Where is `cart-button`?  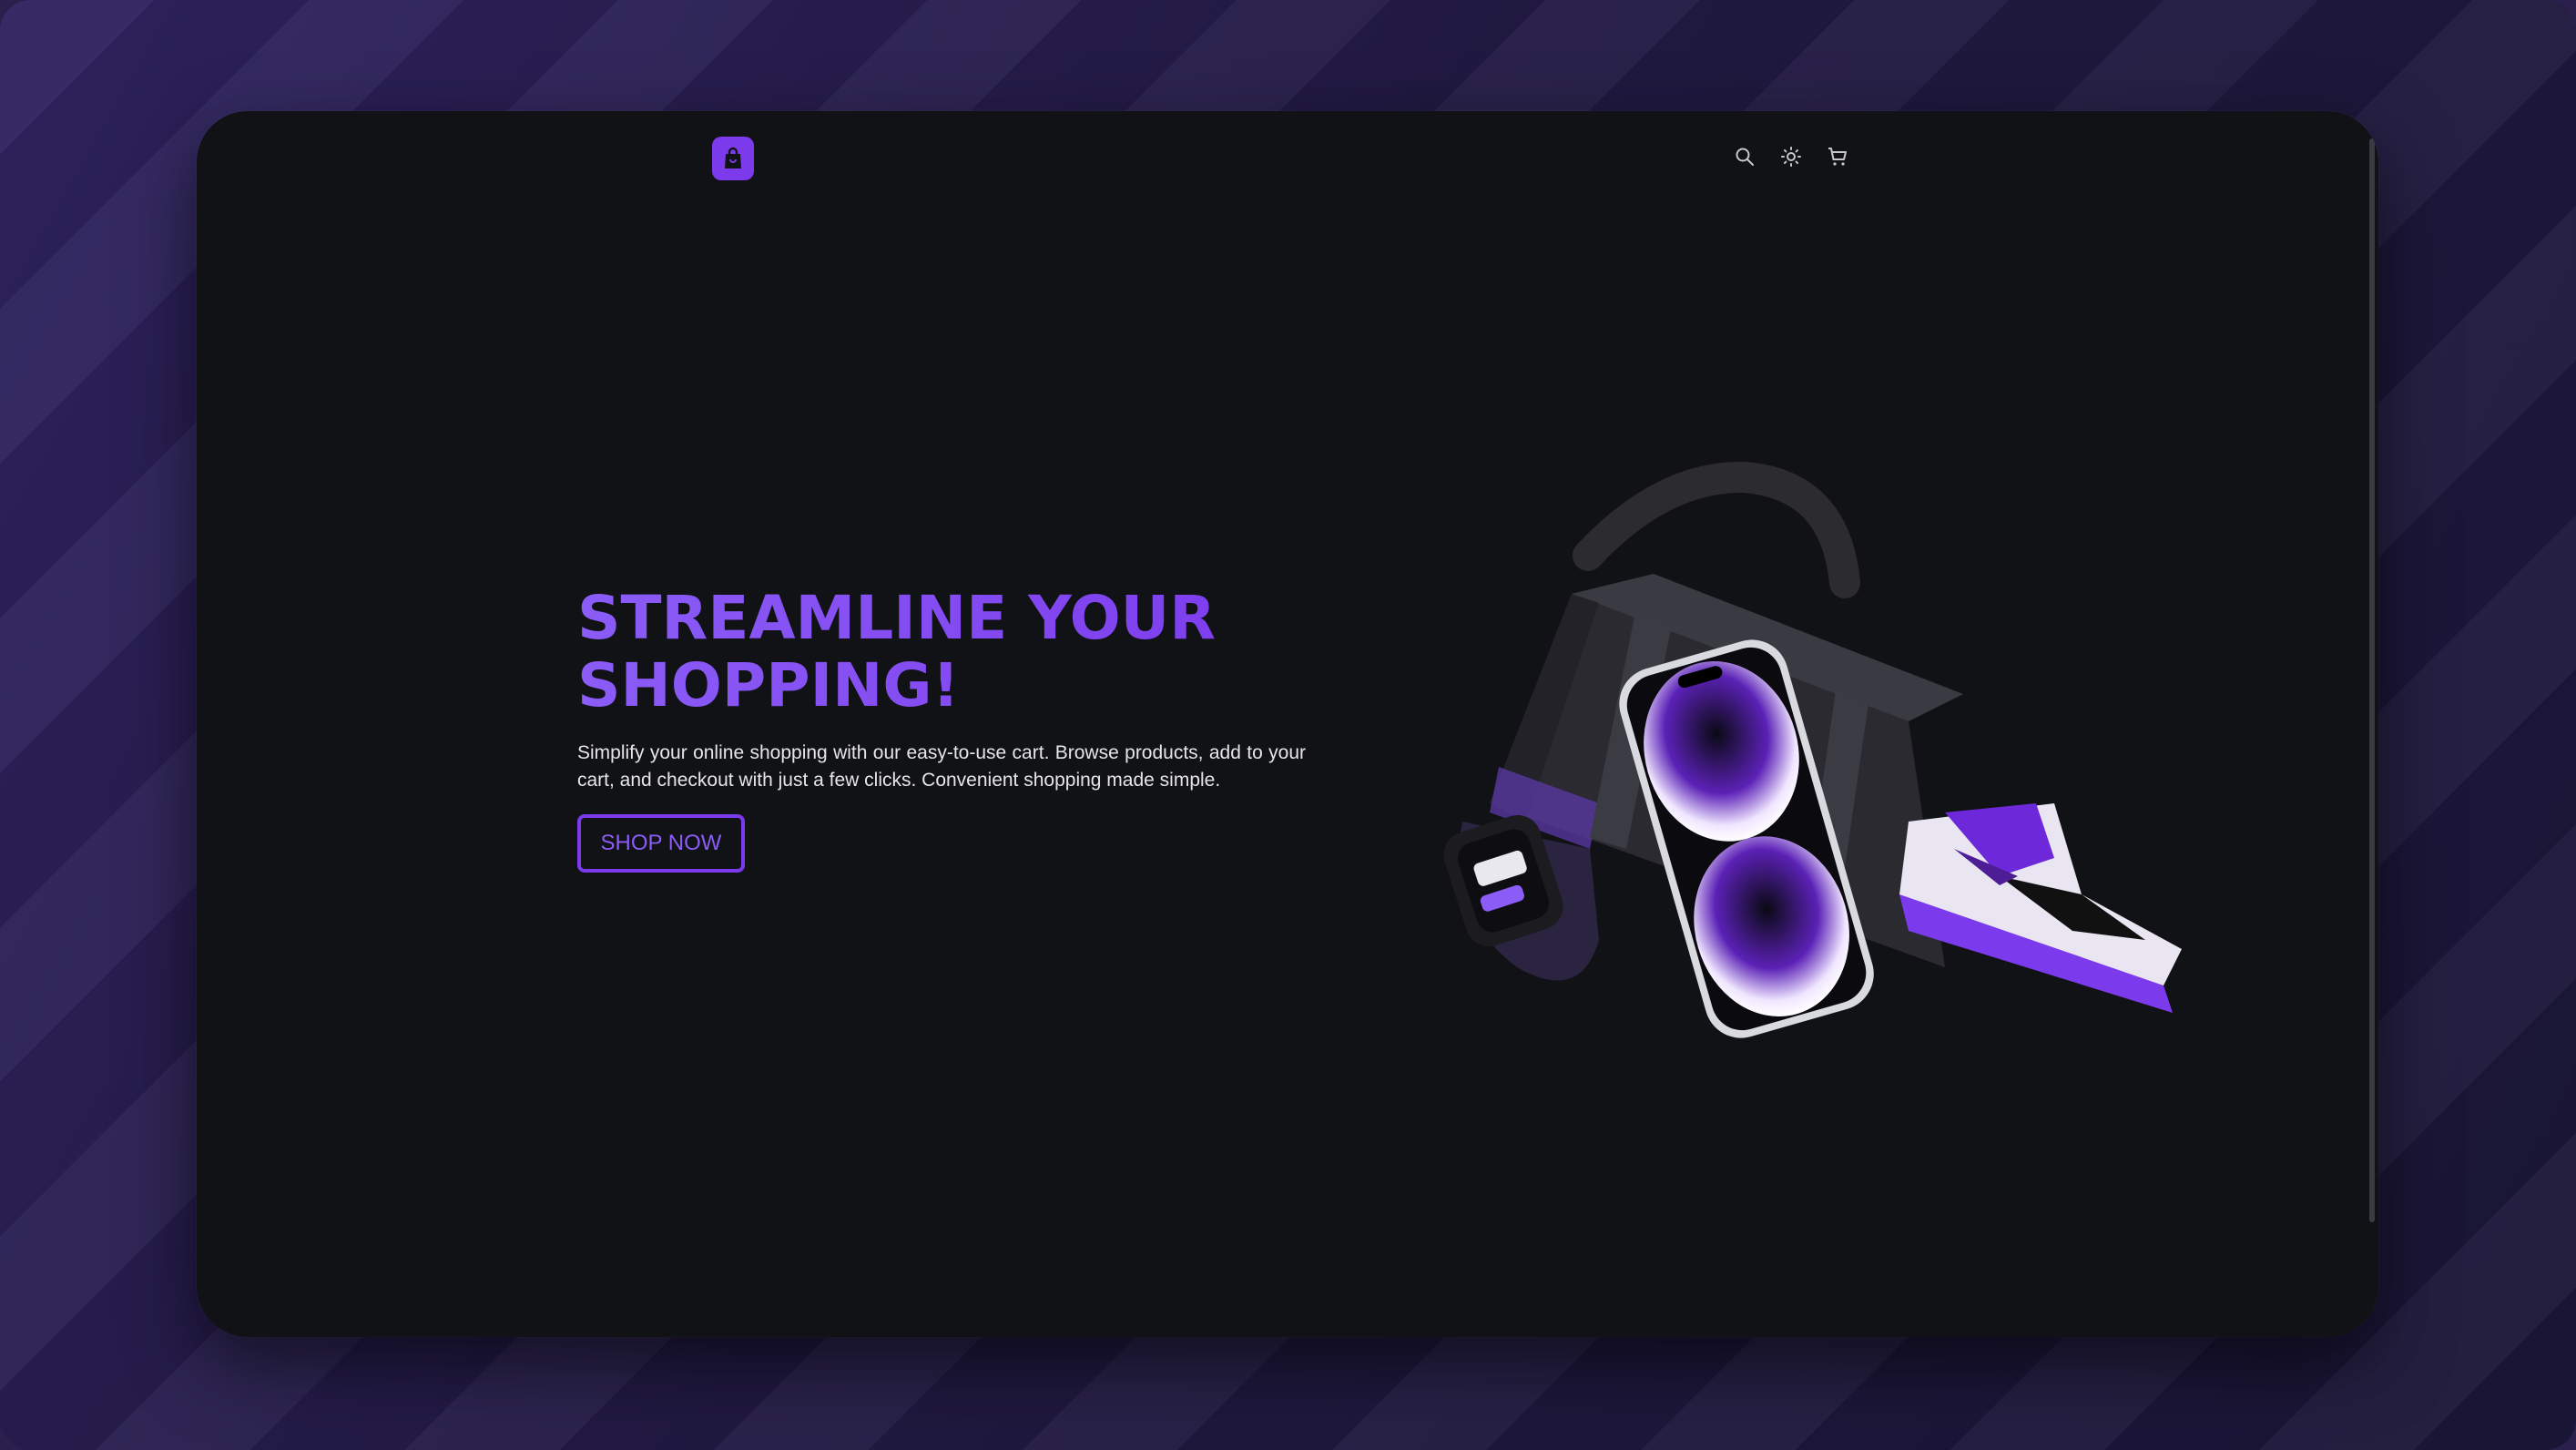 cart-button is located at coordinates (1837, 156).